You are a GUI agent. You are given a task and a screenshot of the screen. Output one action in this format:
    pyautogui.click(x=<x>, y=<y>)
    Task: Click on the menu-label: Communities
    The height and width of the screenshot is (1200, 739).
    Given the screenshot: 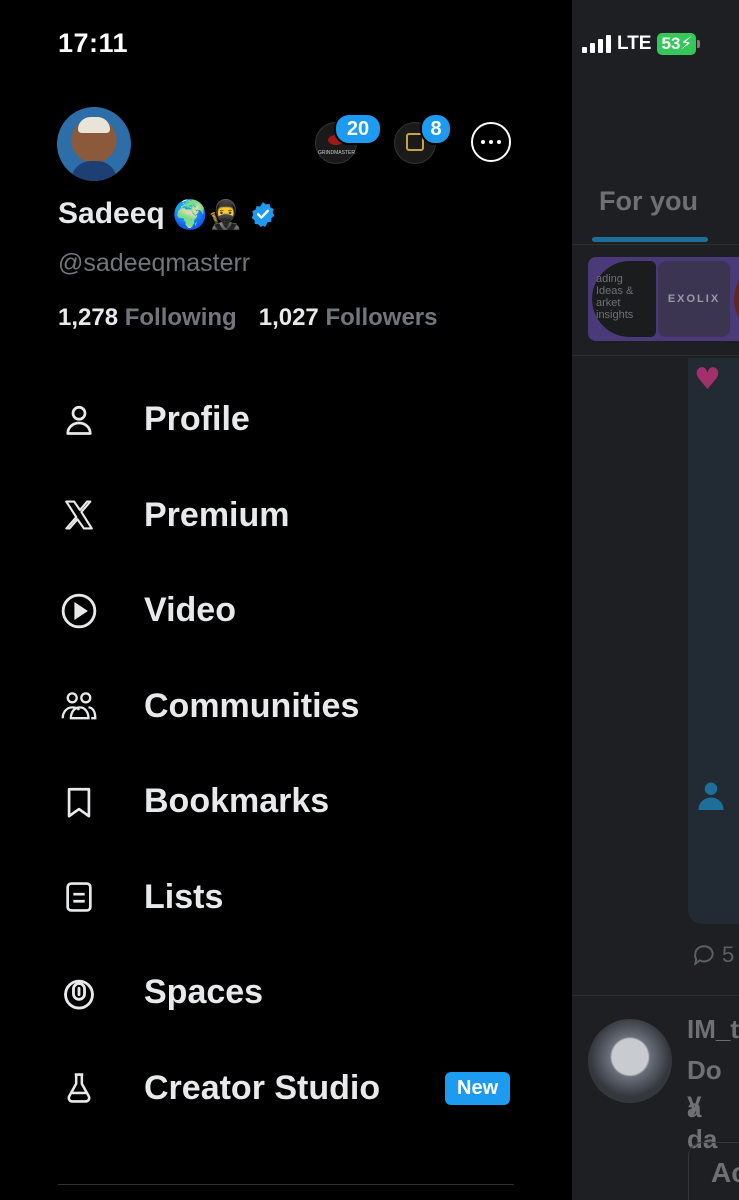 What is the action you would take?
    pyautogui.click(x=252, y=705)
    